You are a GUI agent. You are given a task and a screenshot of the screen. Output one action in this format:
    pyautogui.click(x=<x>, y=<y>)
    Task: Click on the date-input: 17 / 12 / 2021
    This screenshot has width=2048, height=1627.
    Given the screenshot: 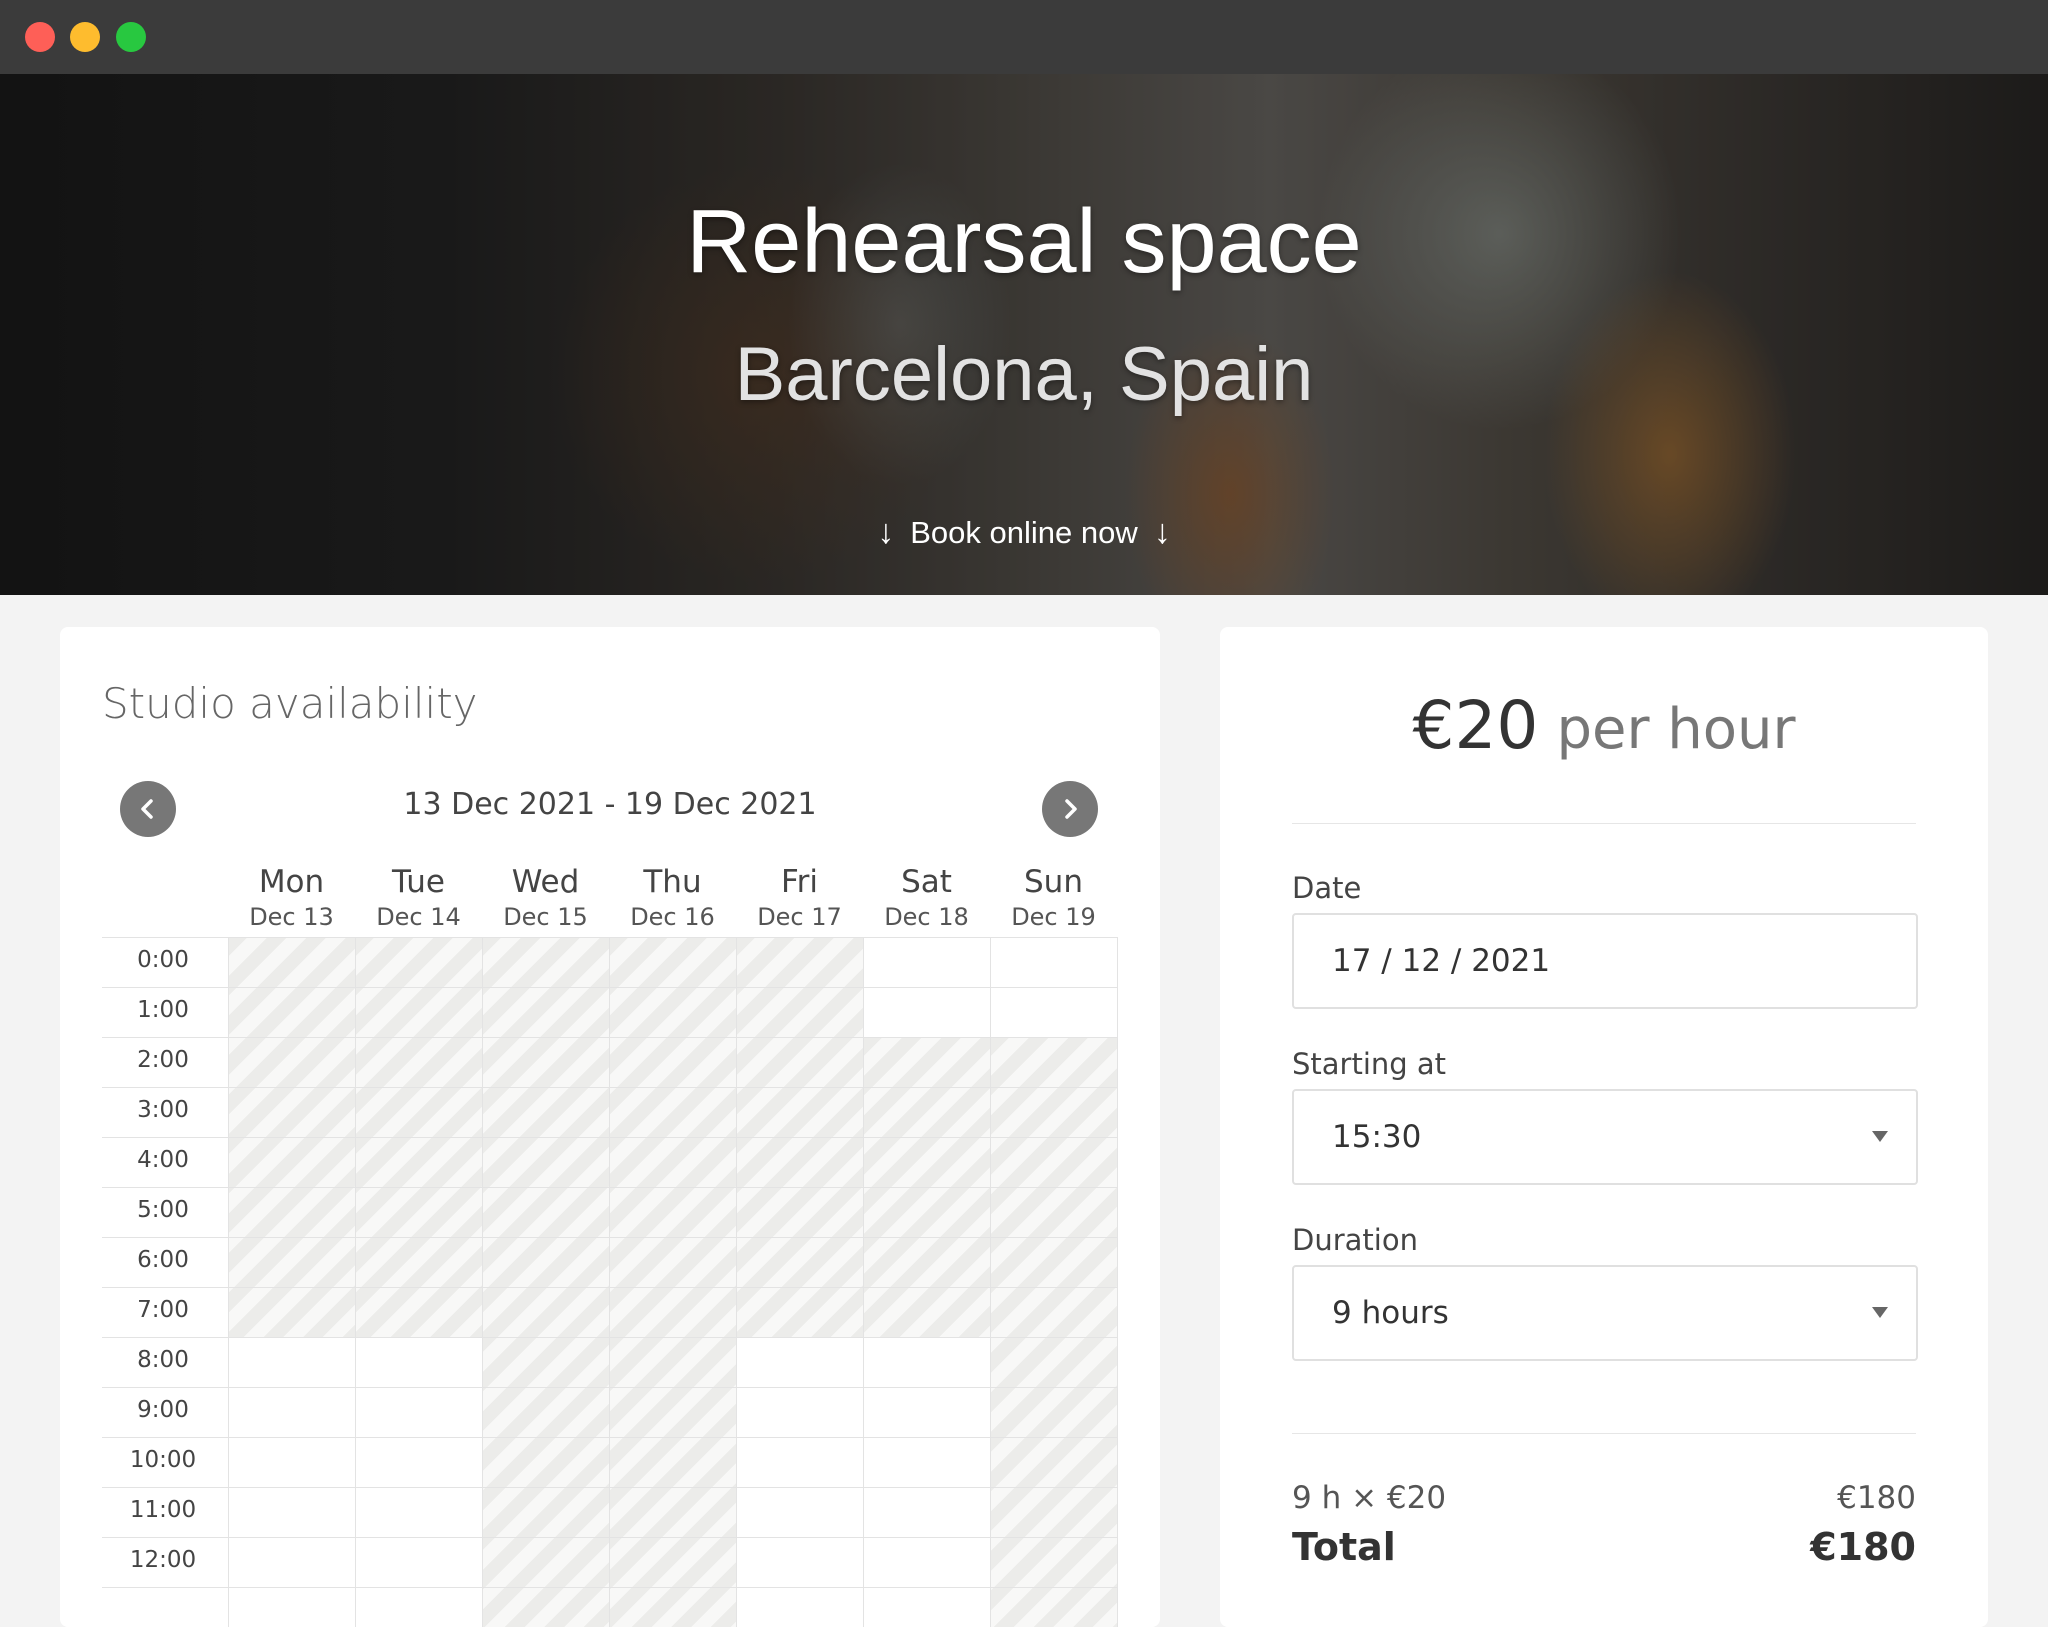 What is the action you would take?
    pyautogui.click(x=1605, y=961)
    